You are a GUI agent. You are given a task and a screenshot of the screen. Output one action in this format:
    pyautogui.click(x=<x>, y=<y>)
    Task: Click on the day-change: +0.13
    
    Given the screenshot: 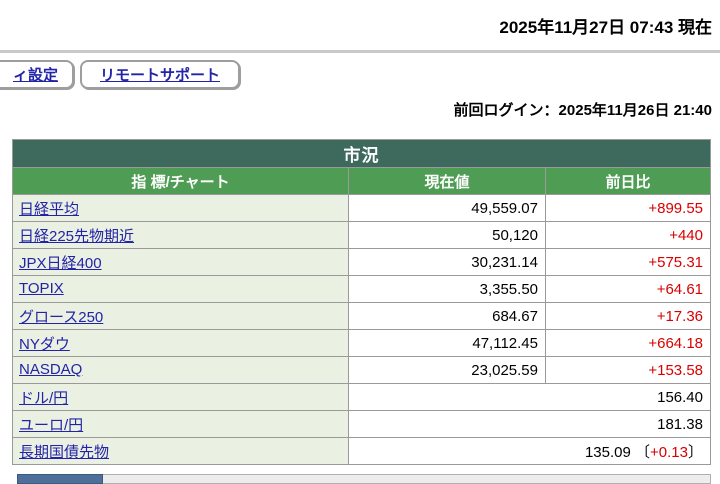 What is the action you would take?
    pyautogui.click(x=669, y=452)
    